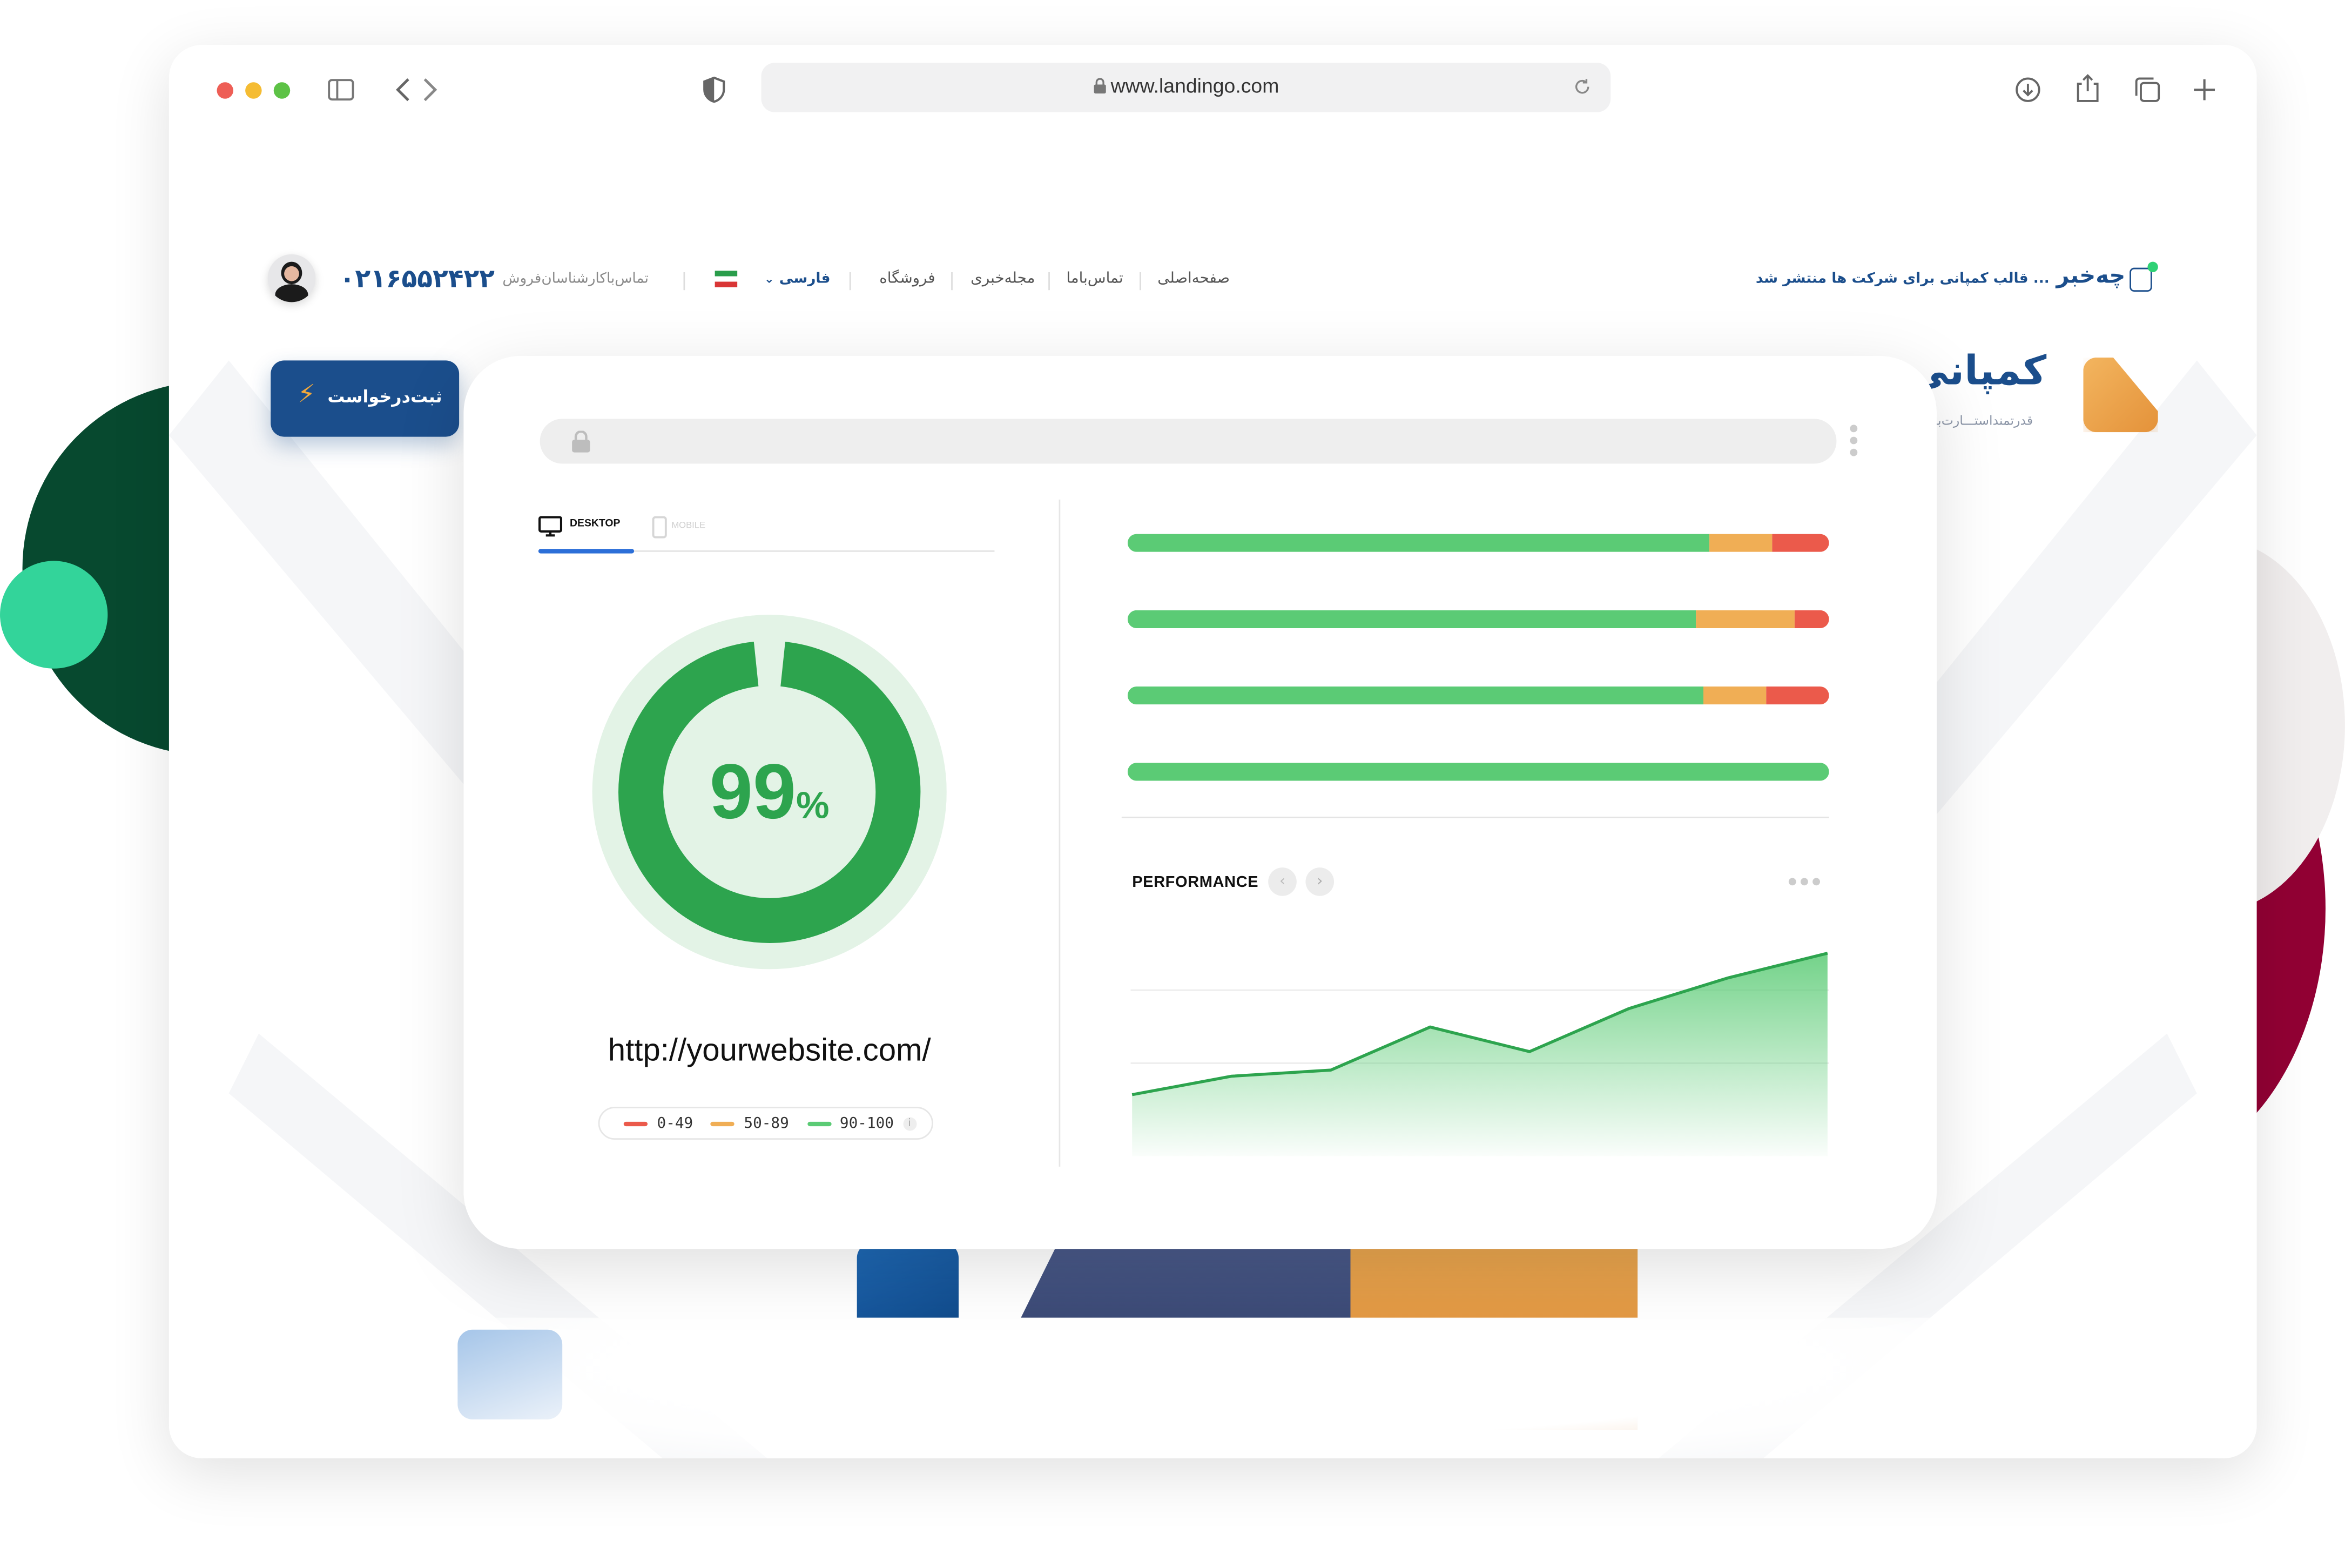 Image resolution: width=2345 pixels, height=1568 pixels. What do you see at coordinates (1060, 833) in the screenshot?
I see `card-divider` at bounding box center [1060, 833].